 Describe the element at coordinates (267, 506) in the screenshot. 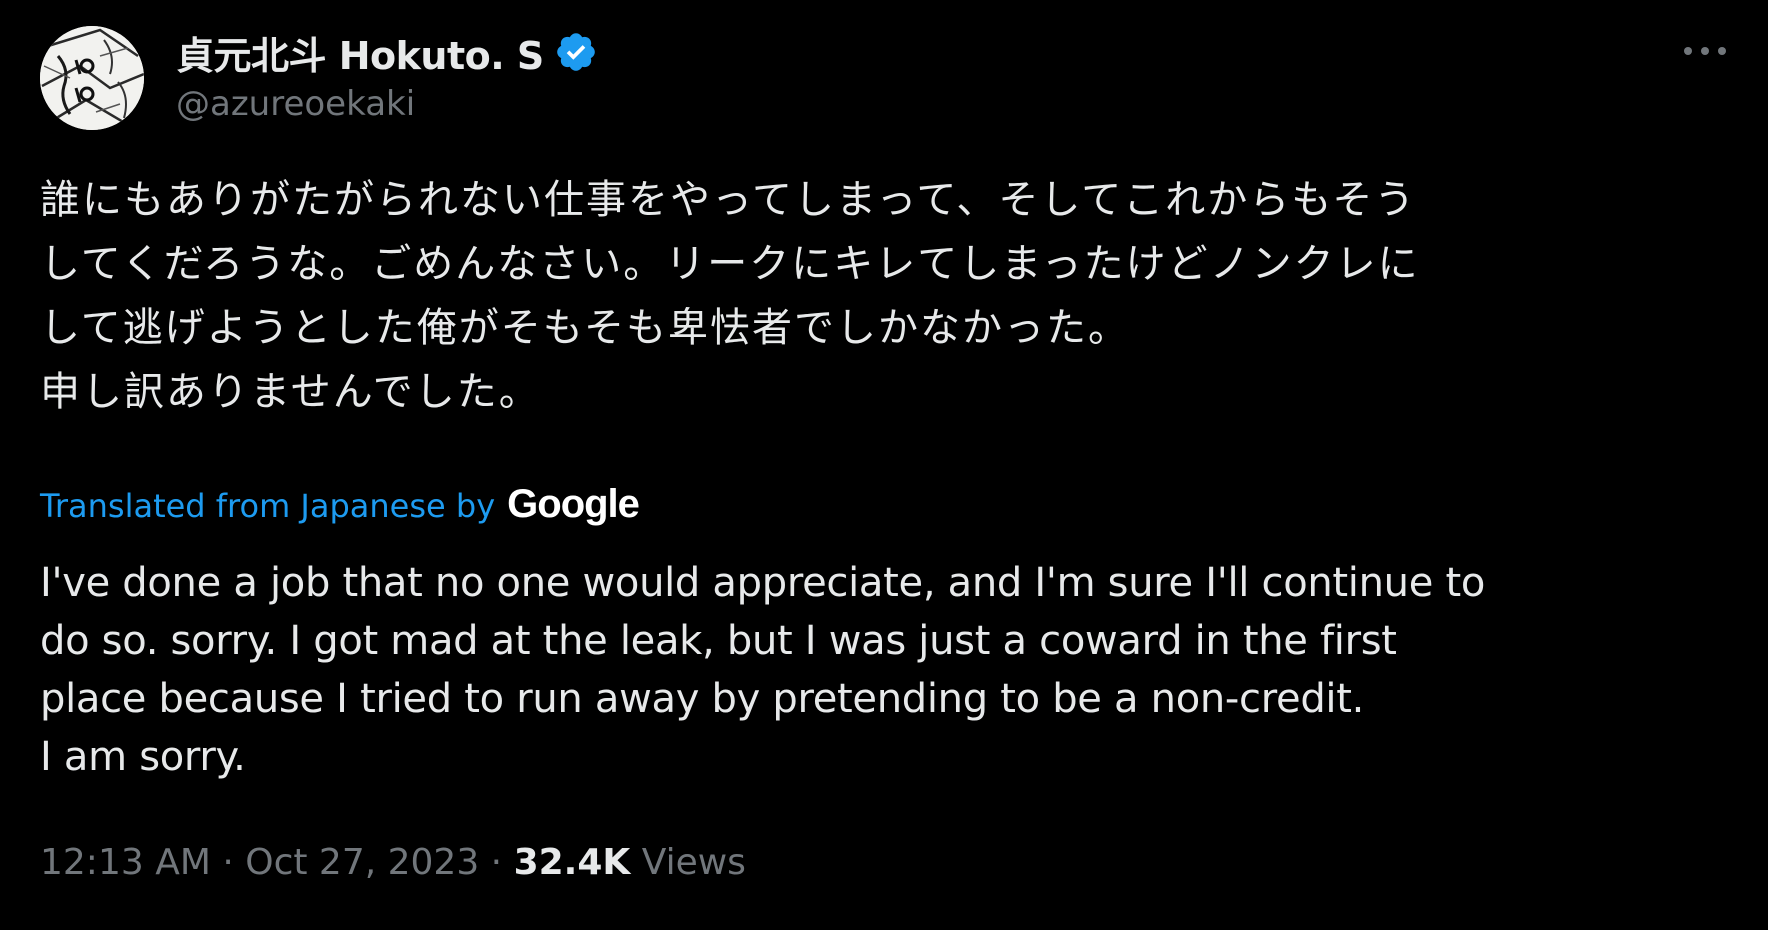

I see `translation-link: Translated from Japanese by` at that location.